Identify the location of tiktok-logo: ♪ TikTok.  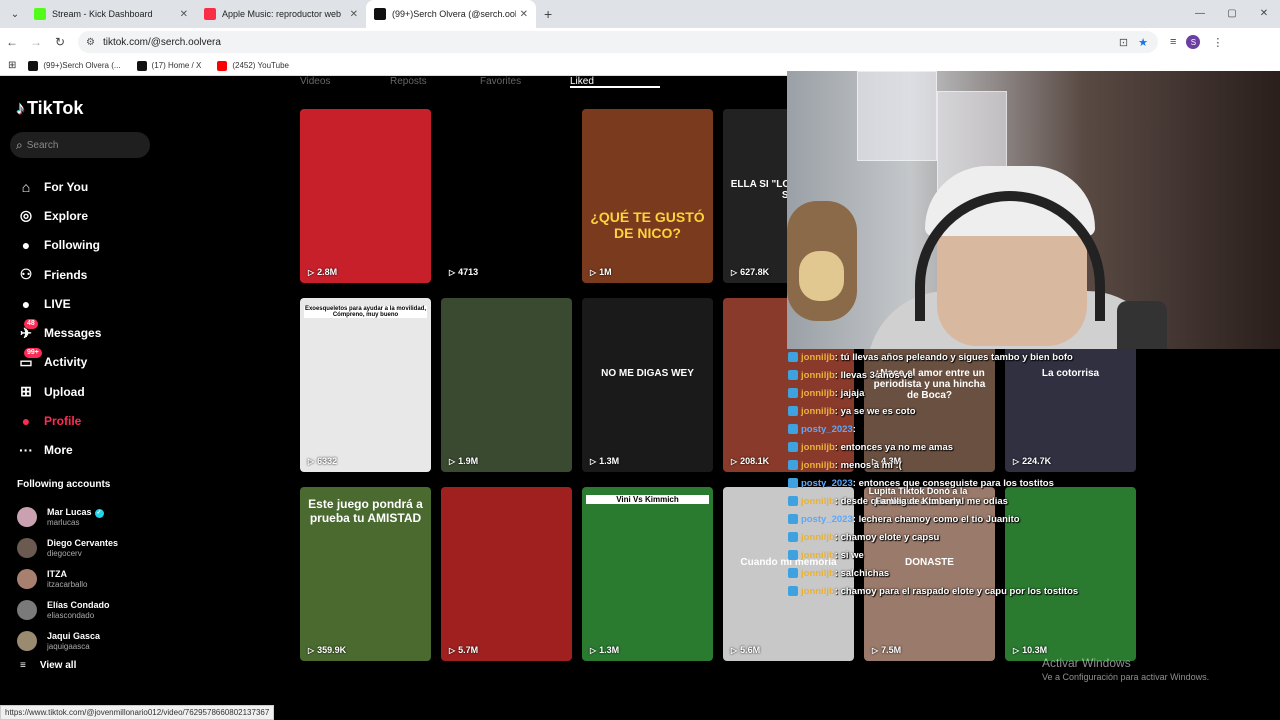
(49, 108).